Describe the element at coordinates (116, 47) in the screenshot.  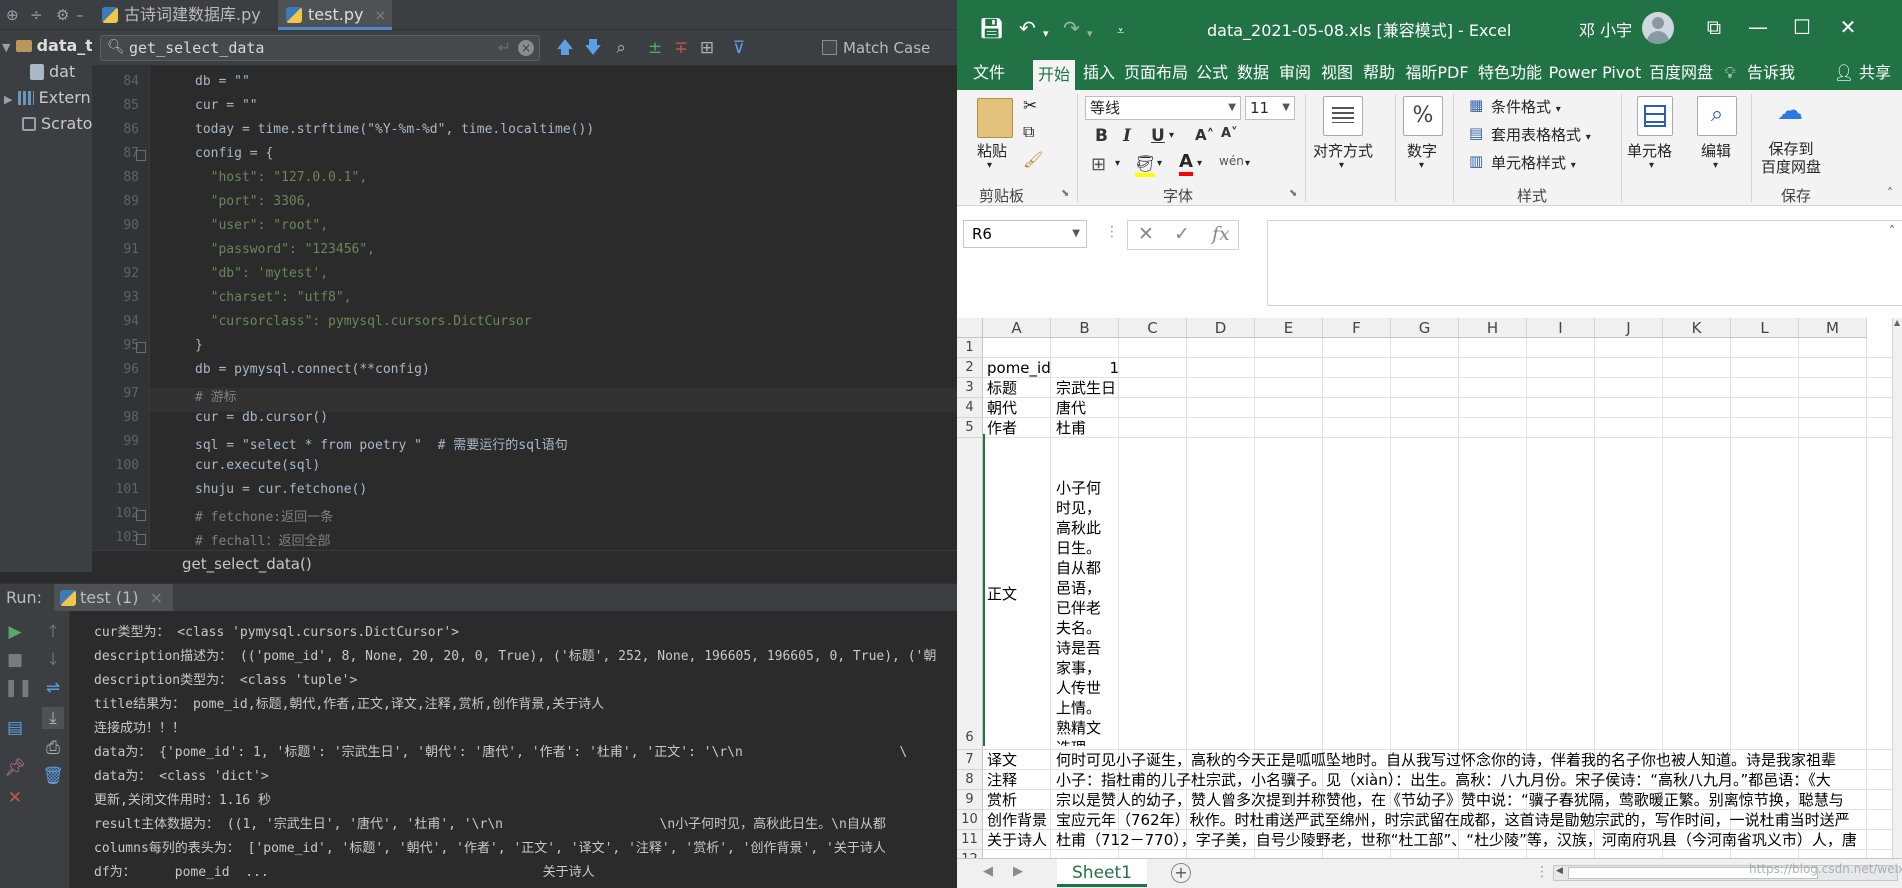
I see `search-icon: 🔍︎` at that location.